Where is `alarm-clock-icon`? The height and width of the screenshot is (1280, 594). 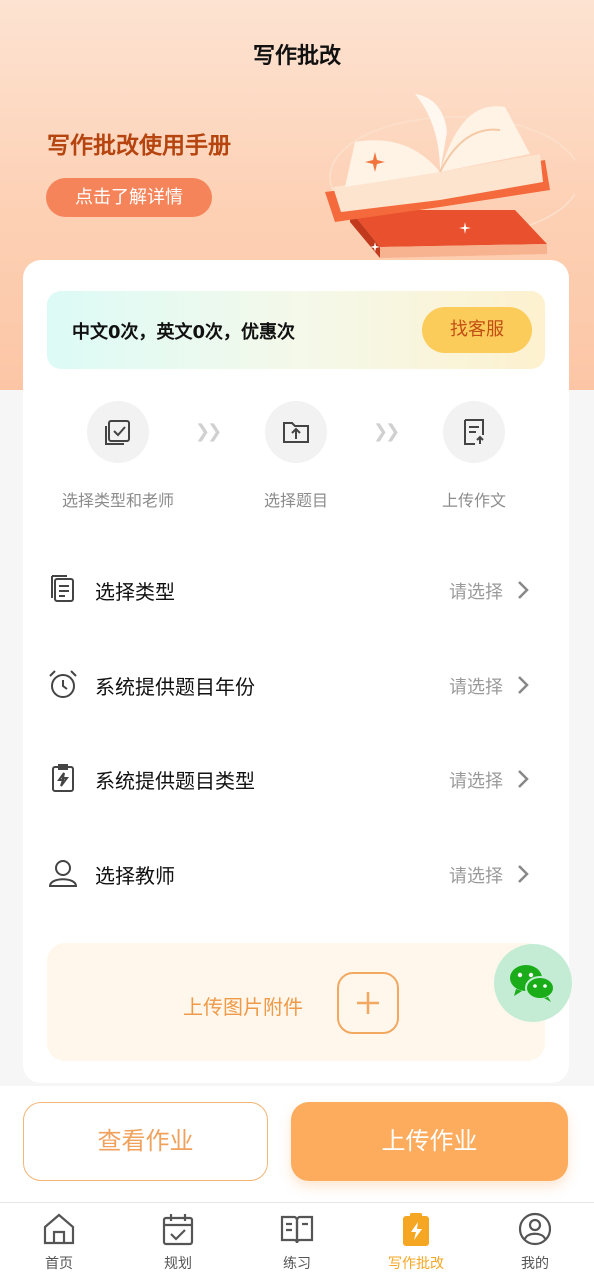 alarm-clock-icon is located at coordinates (63, 684).